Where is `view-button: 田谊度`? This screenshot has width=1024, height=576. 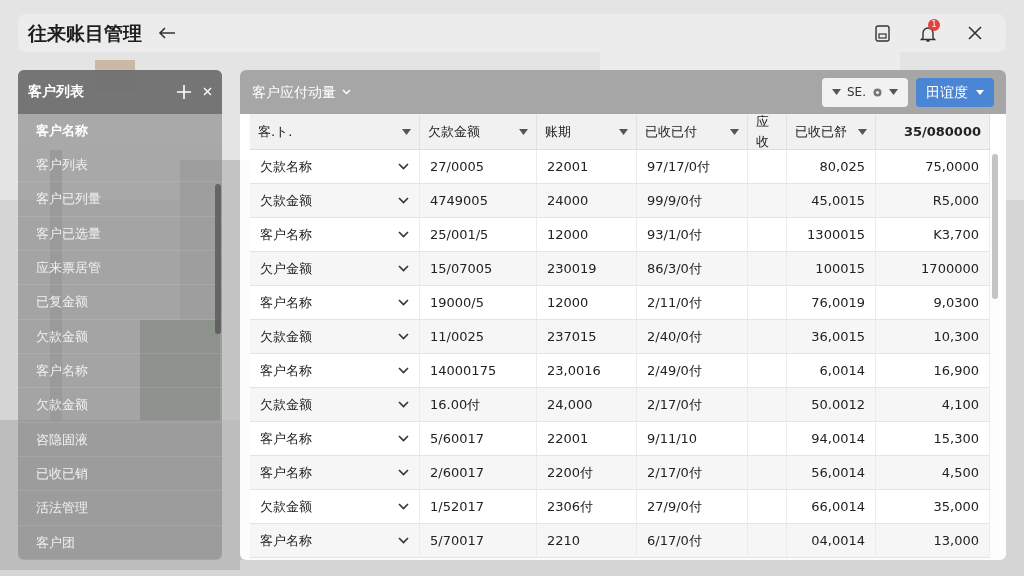 view-button: 田谊度 is located at coordinates (955, 92).